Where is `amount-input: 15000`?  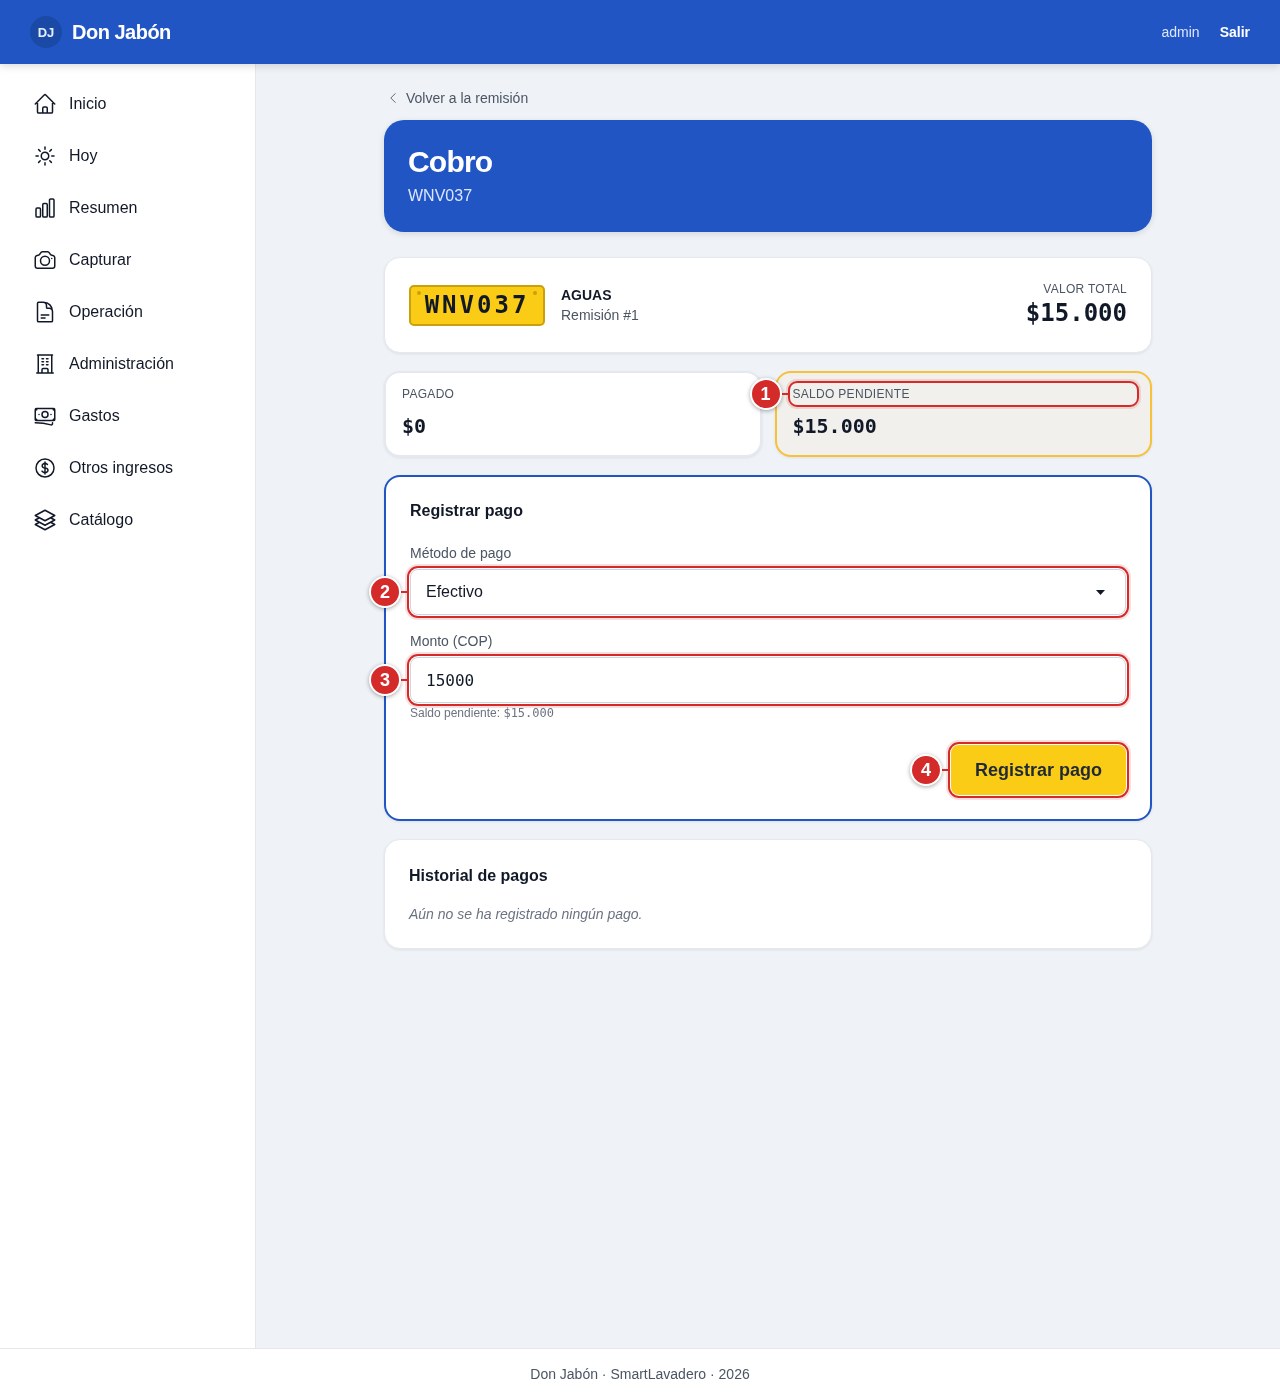
amount-input: 15000 is located at coordinates (768, 680).